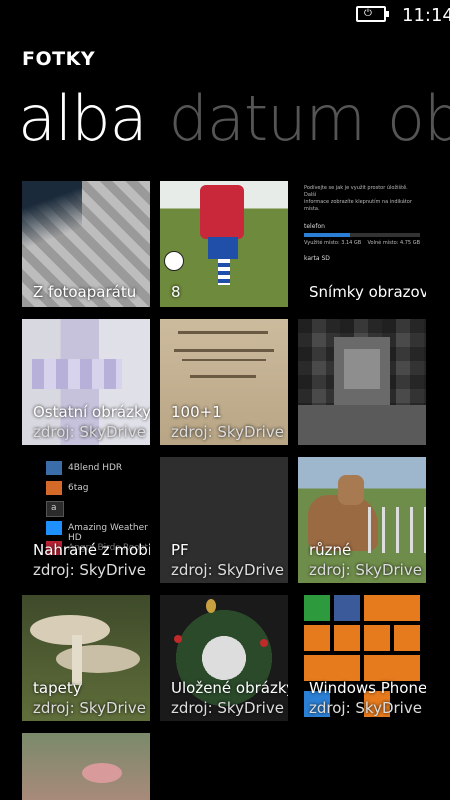  What do you see at coordinates (426, 15) in the screenshot?
I see `clock: 11:14` at bounding box center [426, 15].